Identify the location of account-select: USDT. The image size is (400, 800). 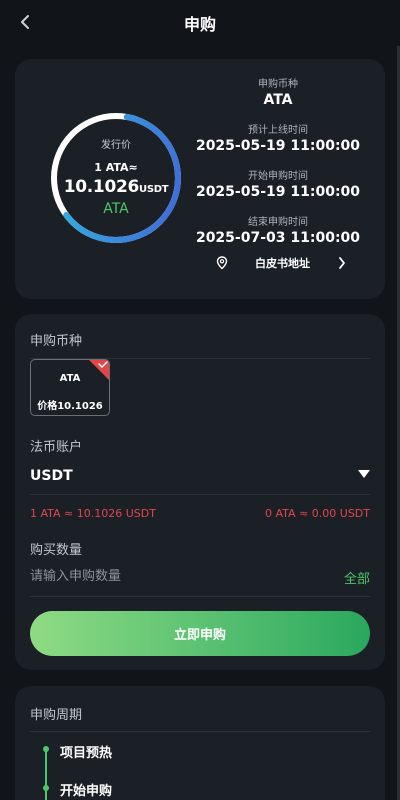
(51, 476).